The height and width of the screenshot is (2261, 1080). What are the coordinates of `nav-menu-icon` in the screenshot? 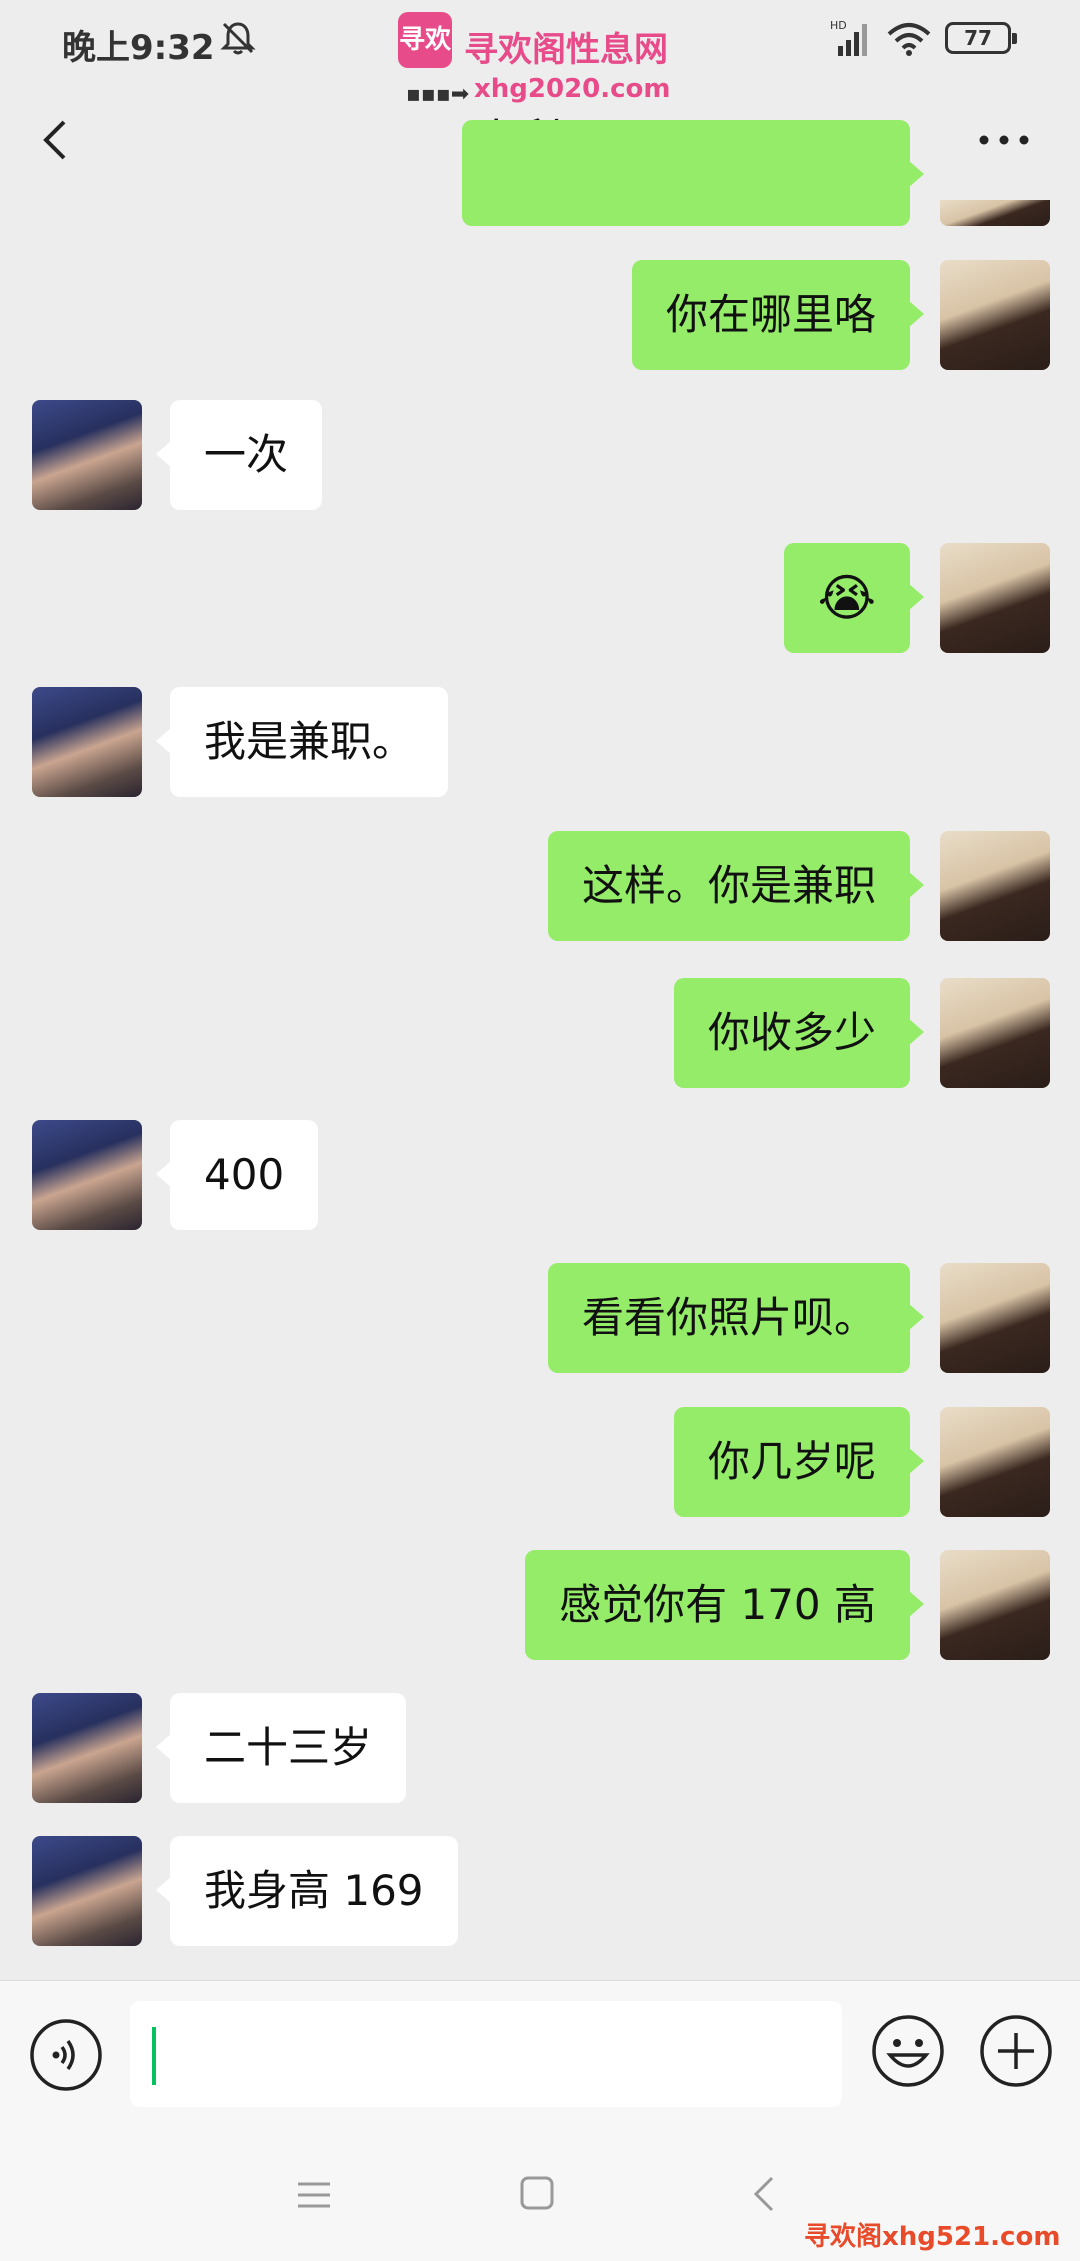 It's located at (314, 2195).